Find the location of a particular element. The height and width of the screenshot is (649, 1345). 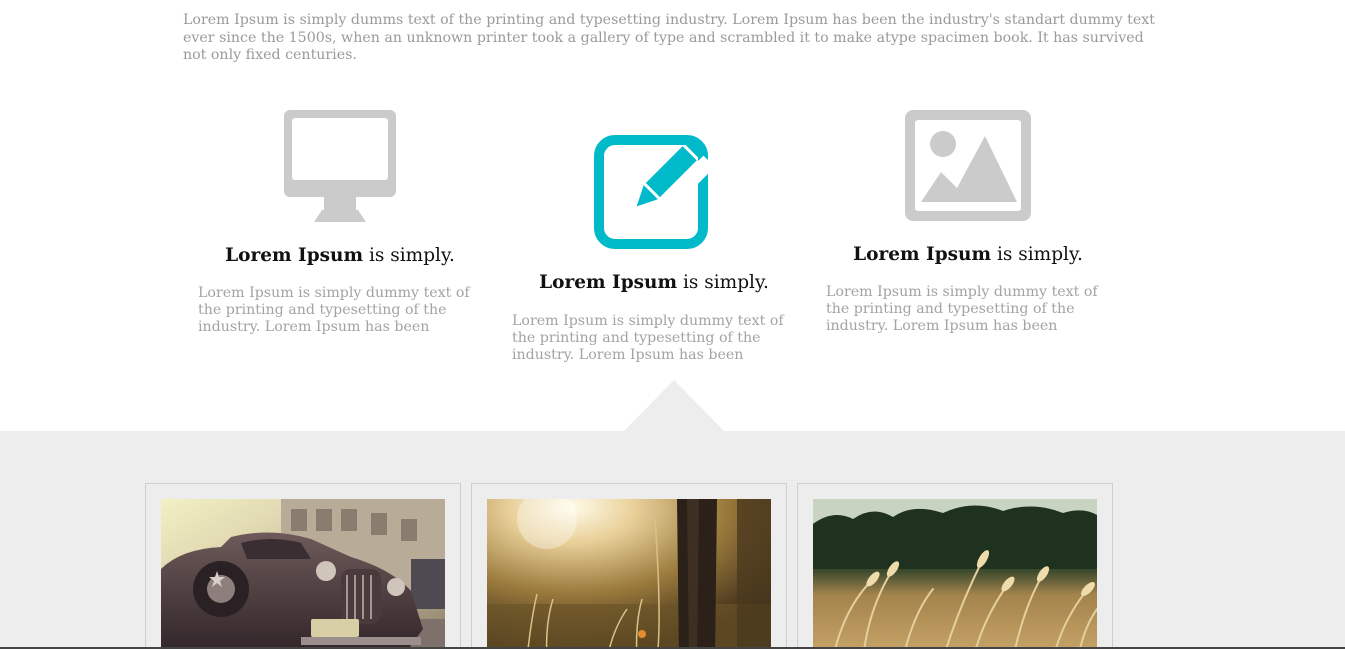

image-icon is located at coordinates (968, 167).